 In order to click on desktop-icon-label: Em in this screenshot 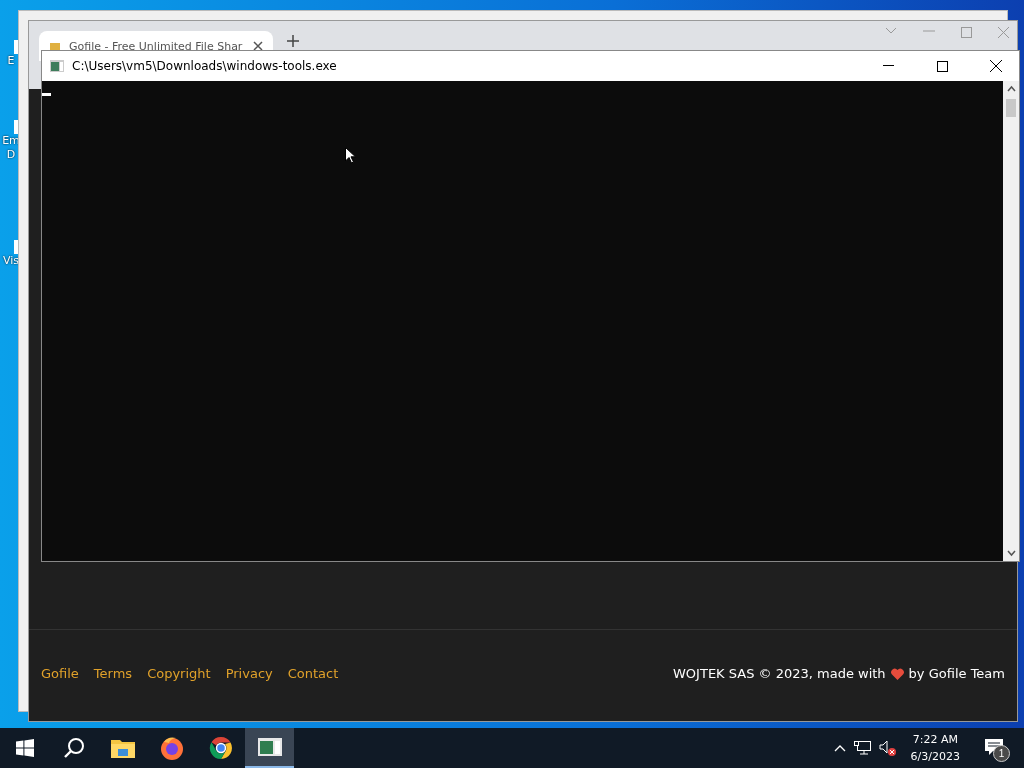, I will do `click(11, 141)`.